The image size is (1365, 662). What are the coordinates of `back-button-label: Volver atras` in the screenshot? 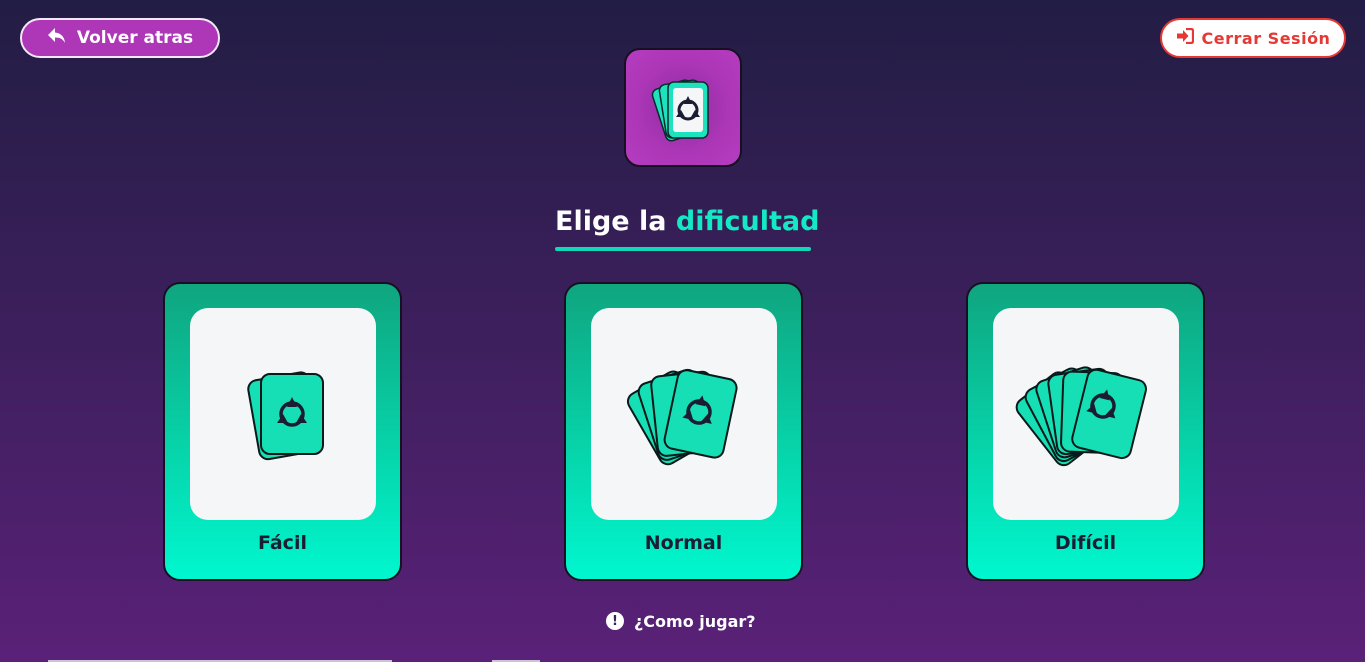 It's located at (135, 38).